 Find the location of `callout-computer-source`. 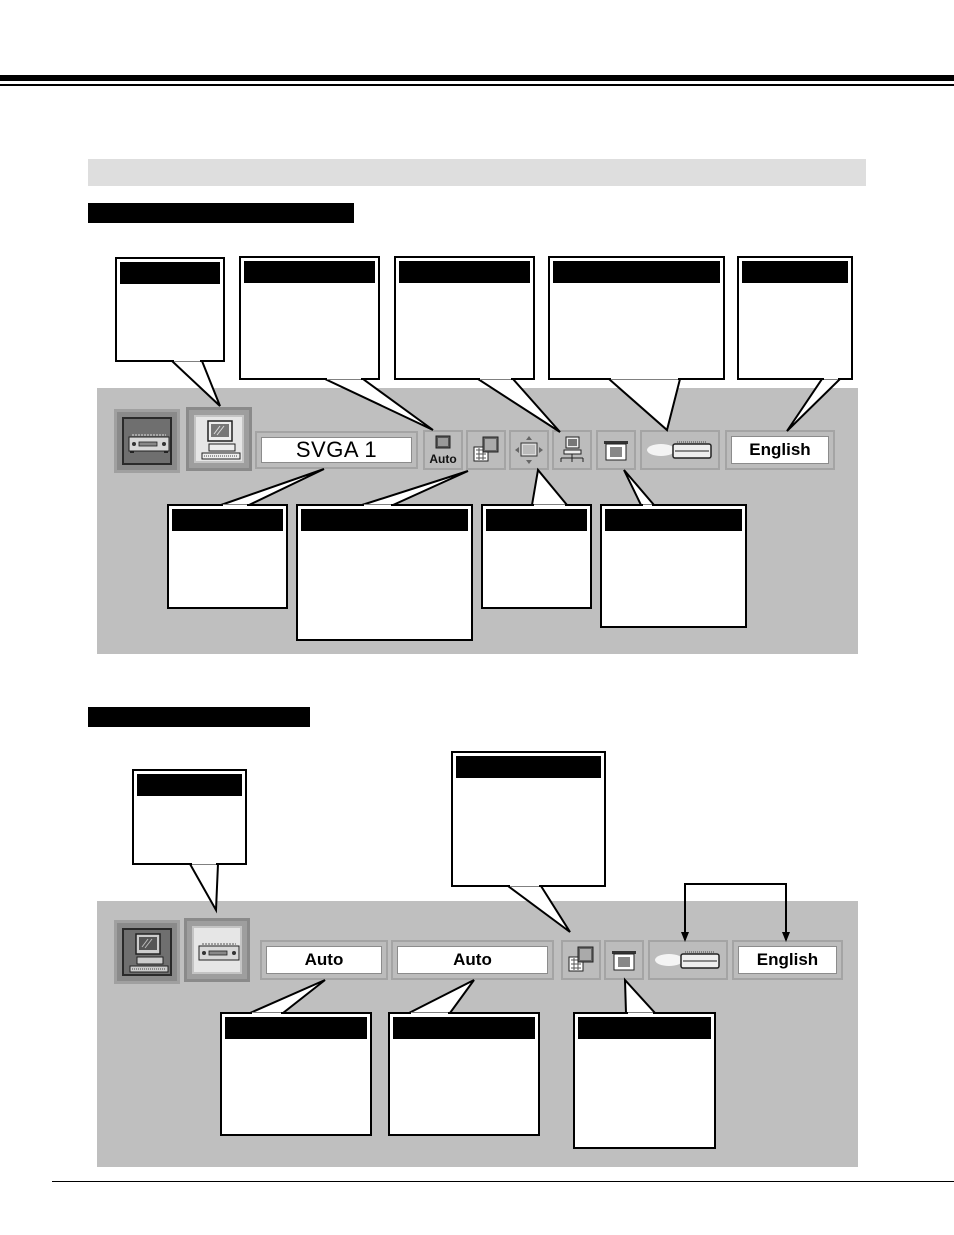

callout-computer-source is located at coordinates (170, 309).